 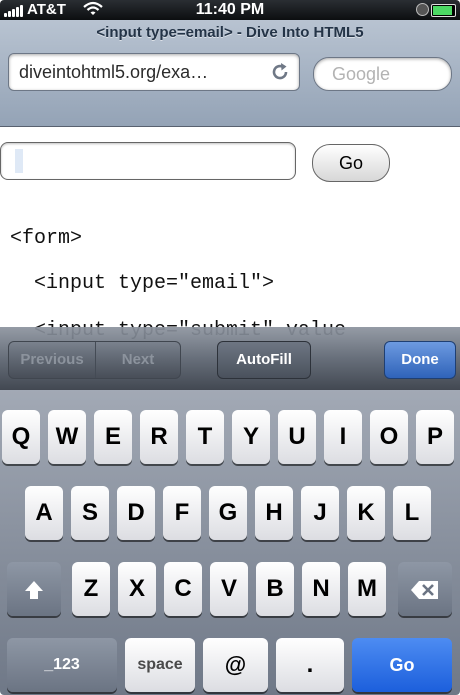 What do you see at coordinates (361, 74) in the screenshot?
I see `search-placeholder: Google` at bounding box center [361, 74].